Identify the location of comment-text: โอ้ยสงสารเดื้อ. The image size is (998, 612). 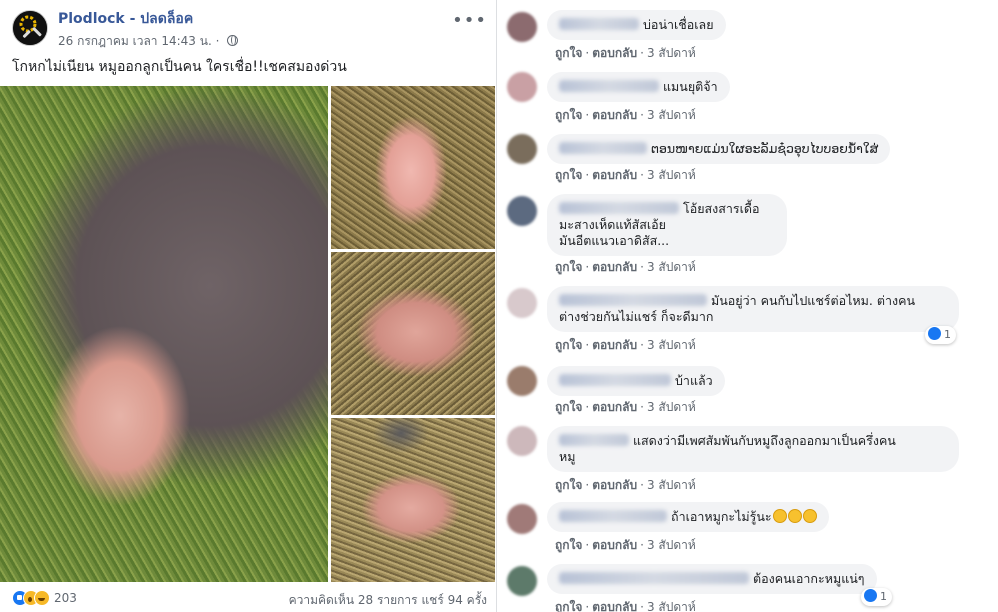
(721, 208).